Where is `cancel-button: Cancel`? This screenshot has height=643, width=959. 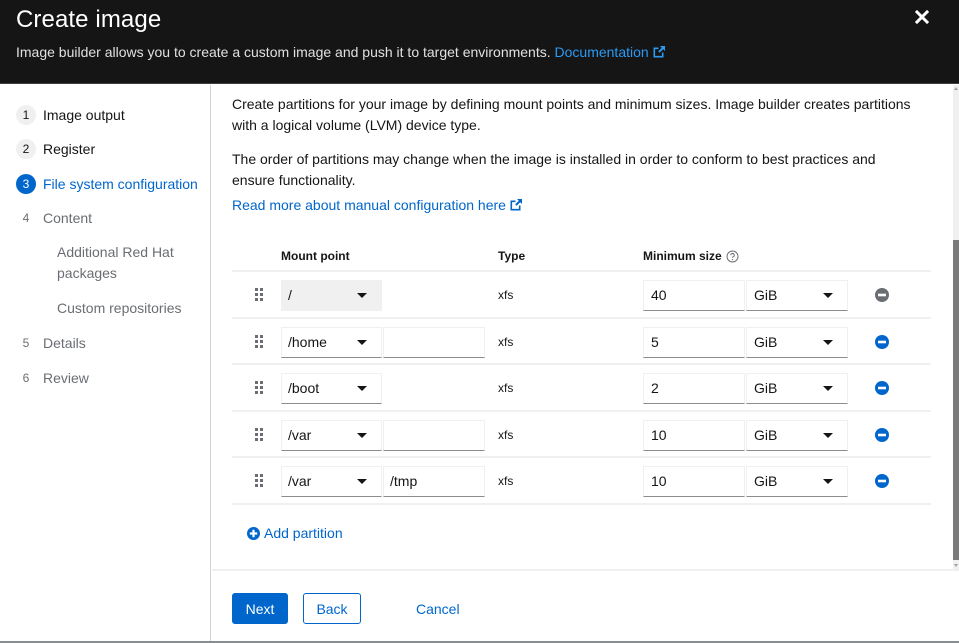
cancel-button: Cancel is located at coordinates (438, 608).